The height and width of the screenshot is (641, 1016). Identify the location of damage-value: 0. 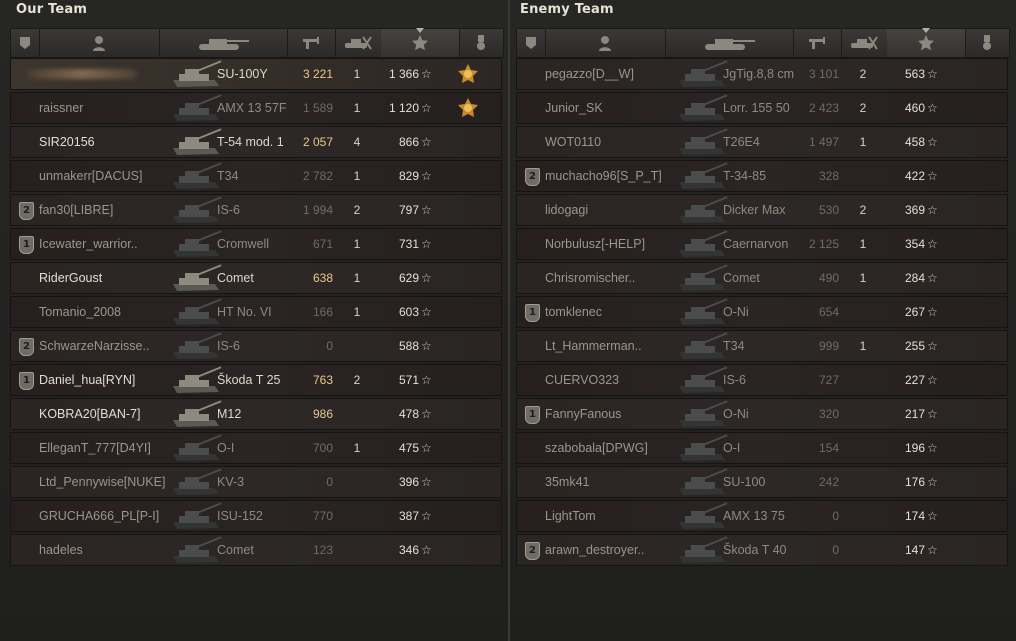
(835, 516).